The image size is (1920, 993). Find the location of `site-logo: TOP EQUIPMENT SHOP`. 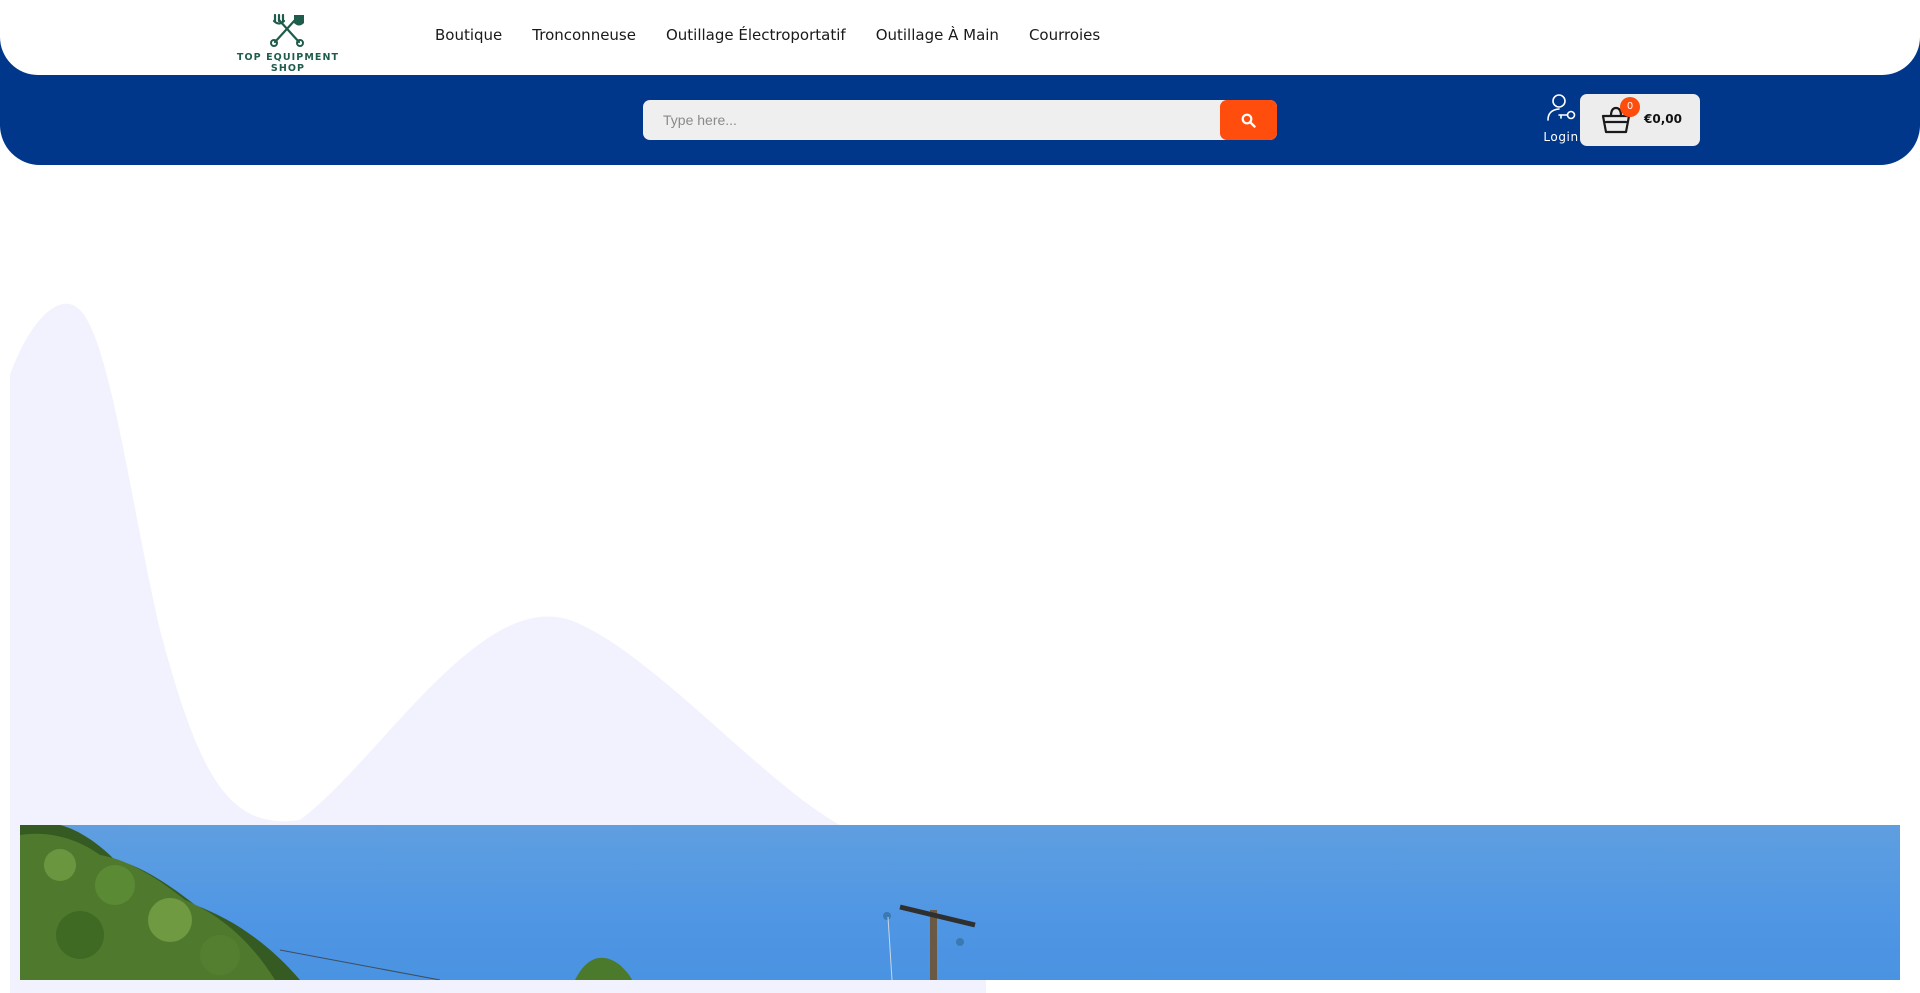

site-logo: TOP EQUIPMENT SHOP is located at coordinates (288, 43).